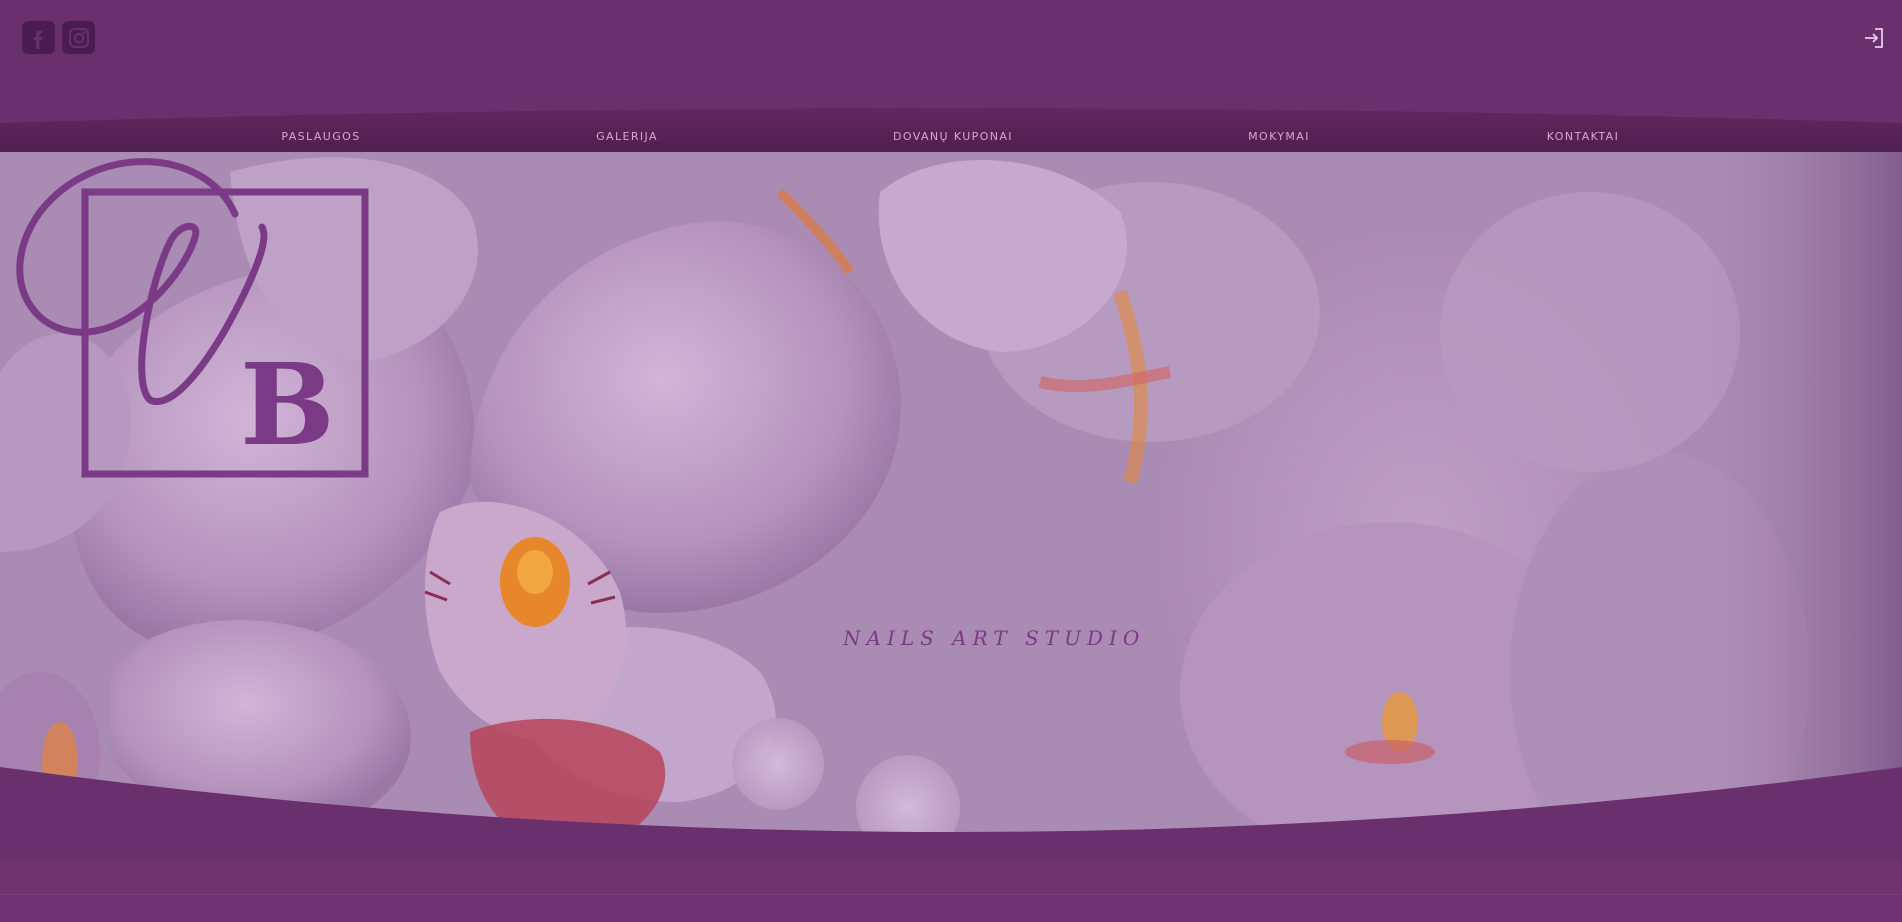  I want to click on bottom-strip, so click(951, 908).